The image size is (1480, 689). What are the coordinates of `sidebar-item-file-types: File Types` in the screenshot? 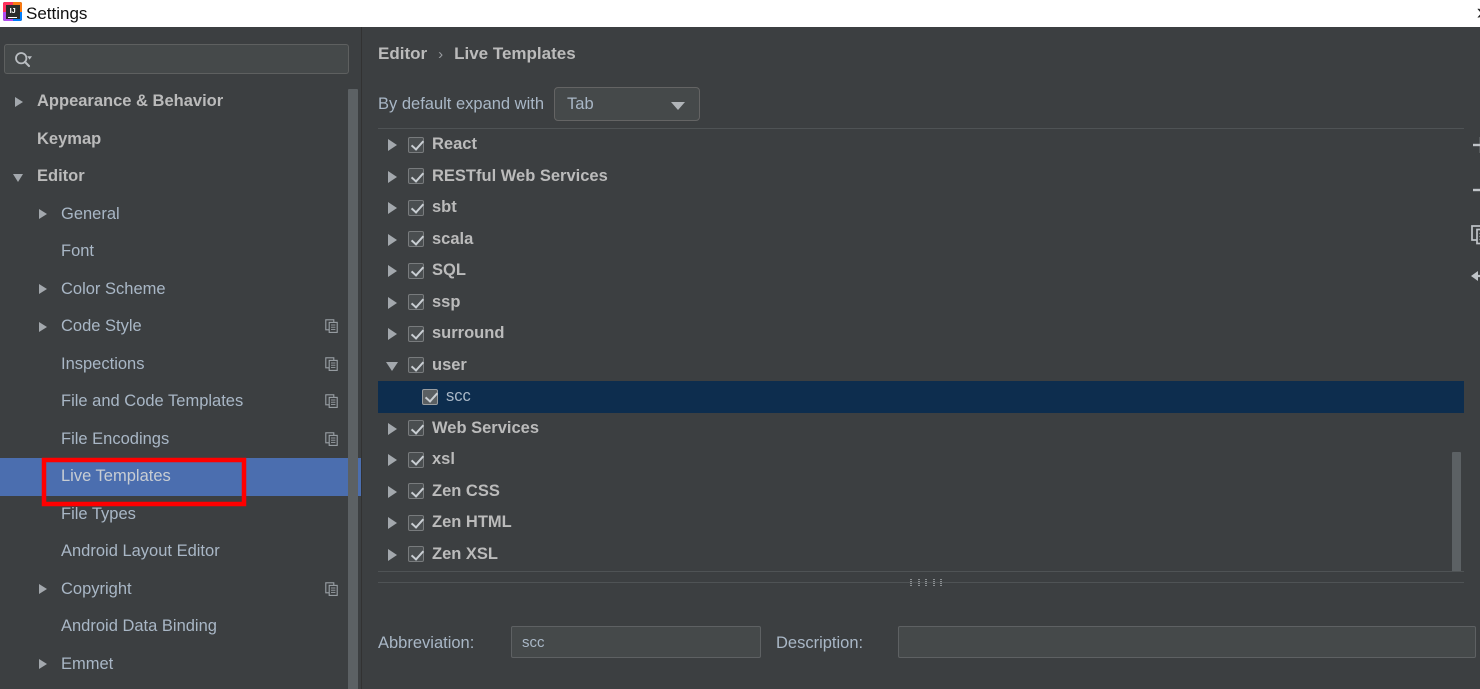 It's located at (180, 515).